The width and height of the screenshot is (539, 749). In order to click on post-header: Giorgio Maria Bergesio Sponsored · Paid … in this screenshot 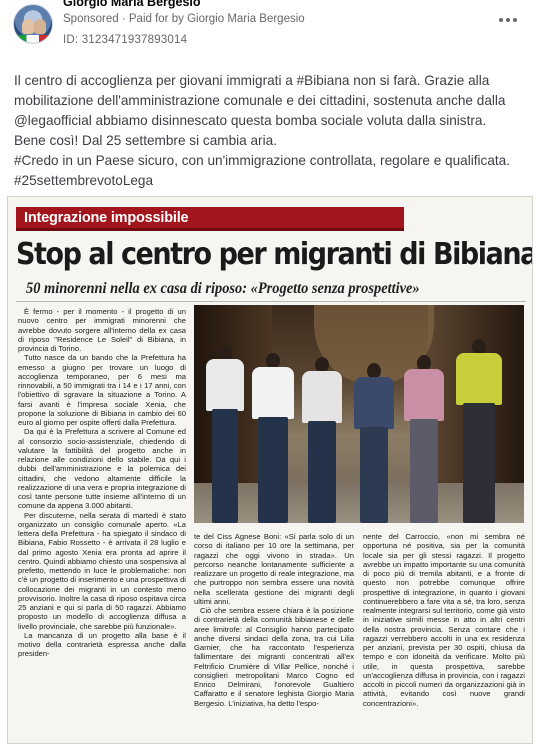, I will do `click(269, 28)`.